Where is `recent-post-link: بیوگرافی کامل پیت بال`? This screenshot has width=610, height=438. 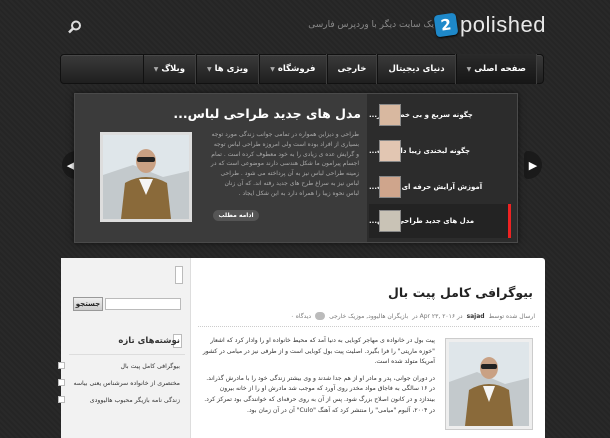 recent-post-link: بیوگرافی کامل پیت بال is located at coordinates (119, 366).